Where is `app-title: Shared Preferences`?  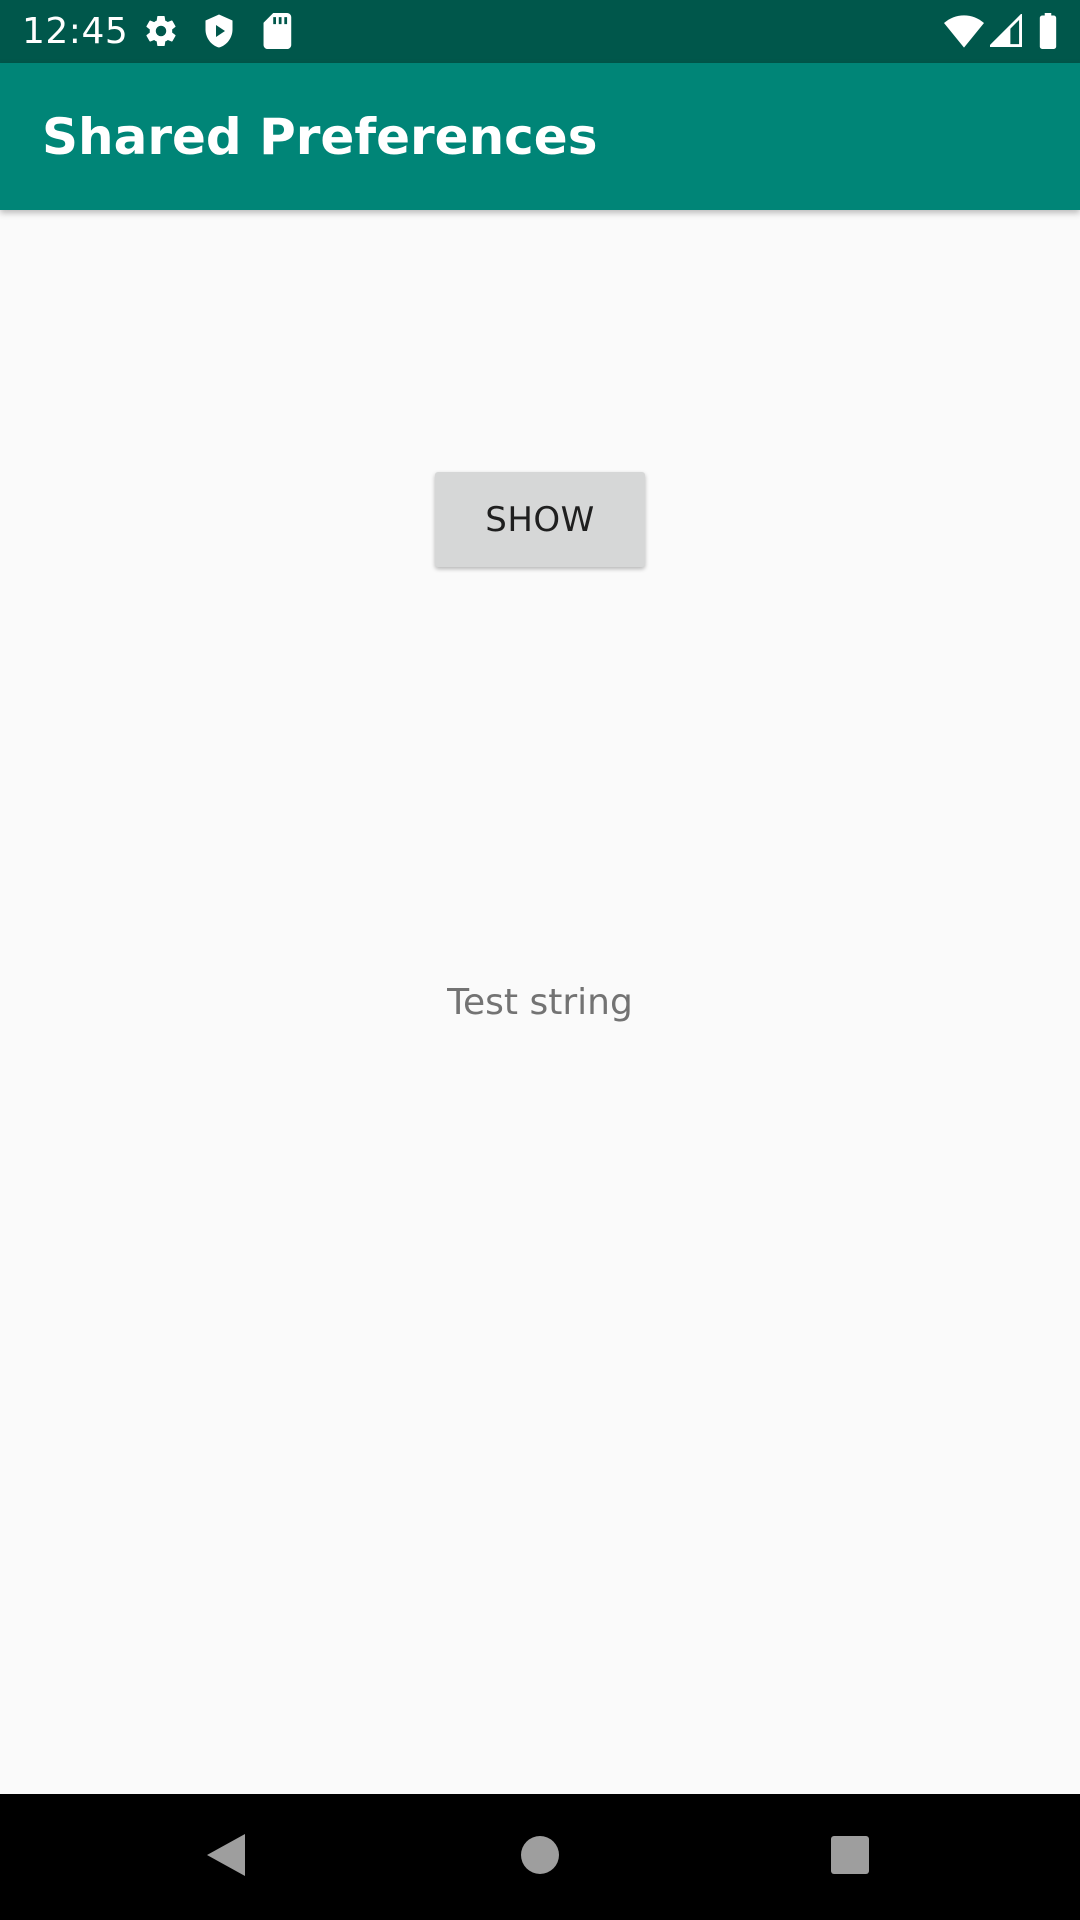
app-title: Shared Preferences is located at coordinates (320, 137).